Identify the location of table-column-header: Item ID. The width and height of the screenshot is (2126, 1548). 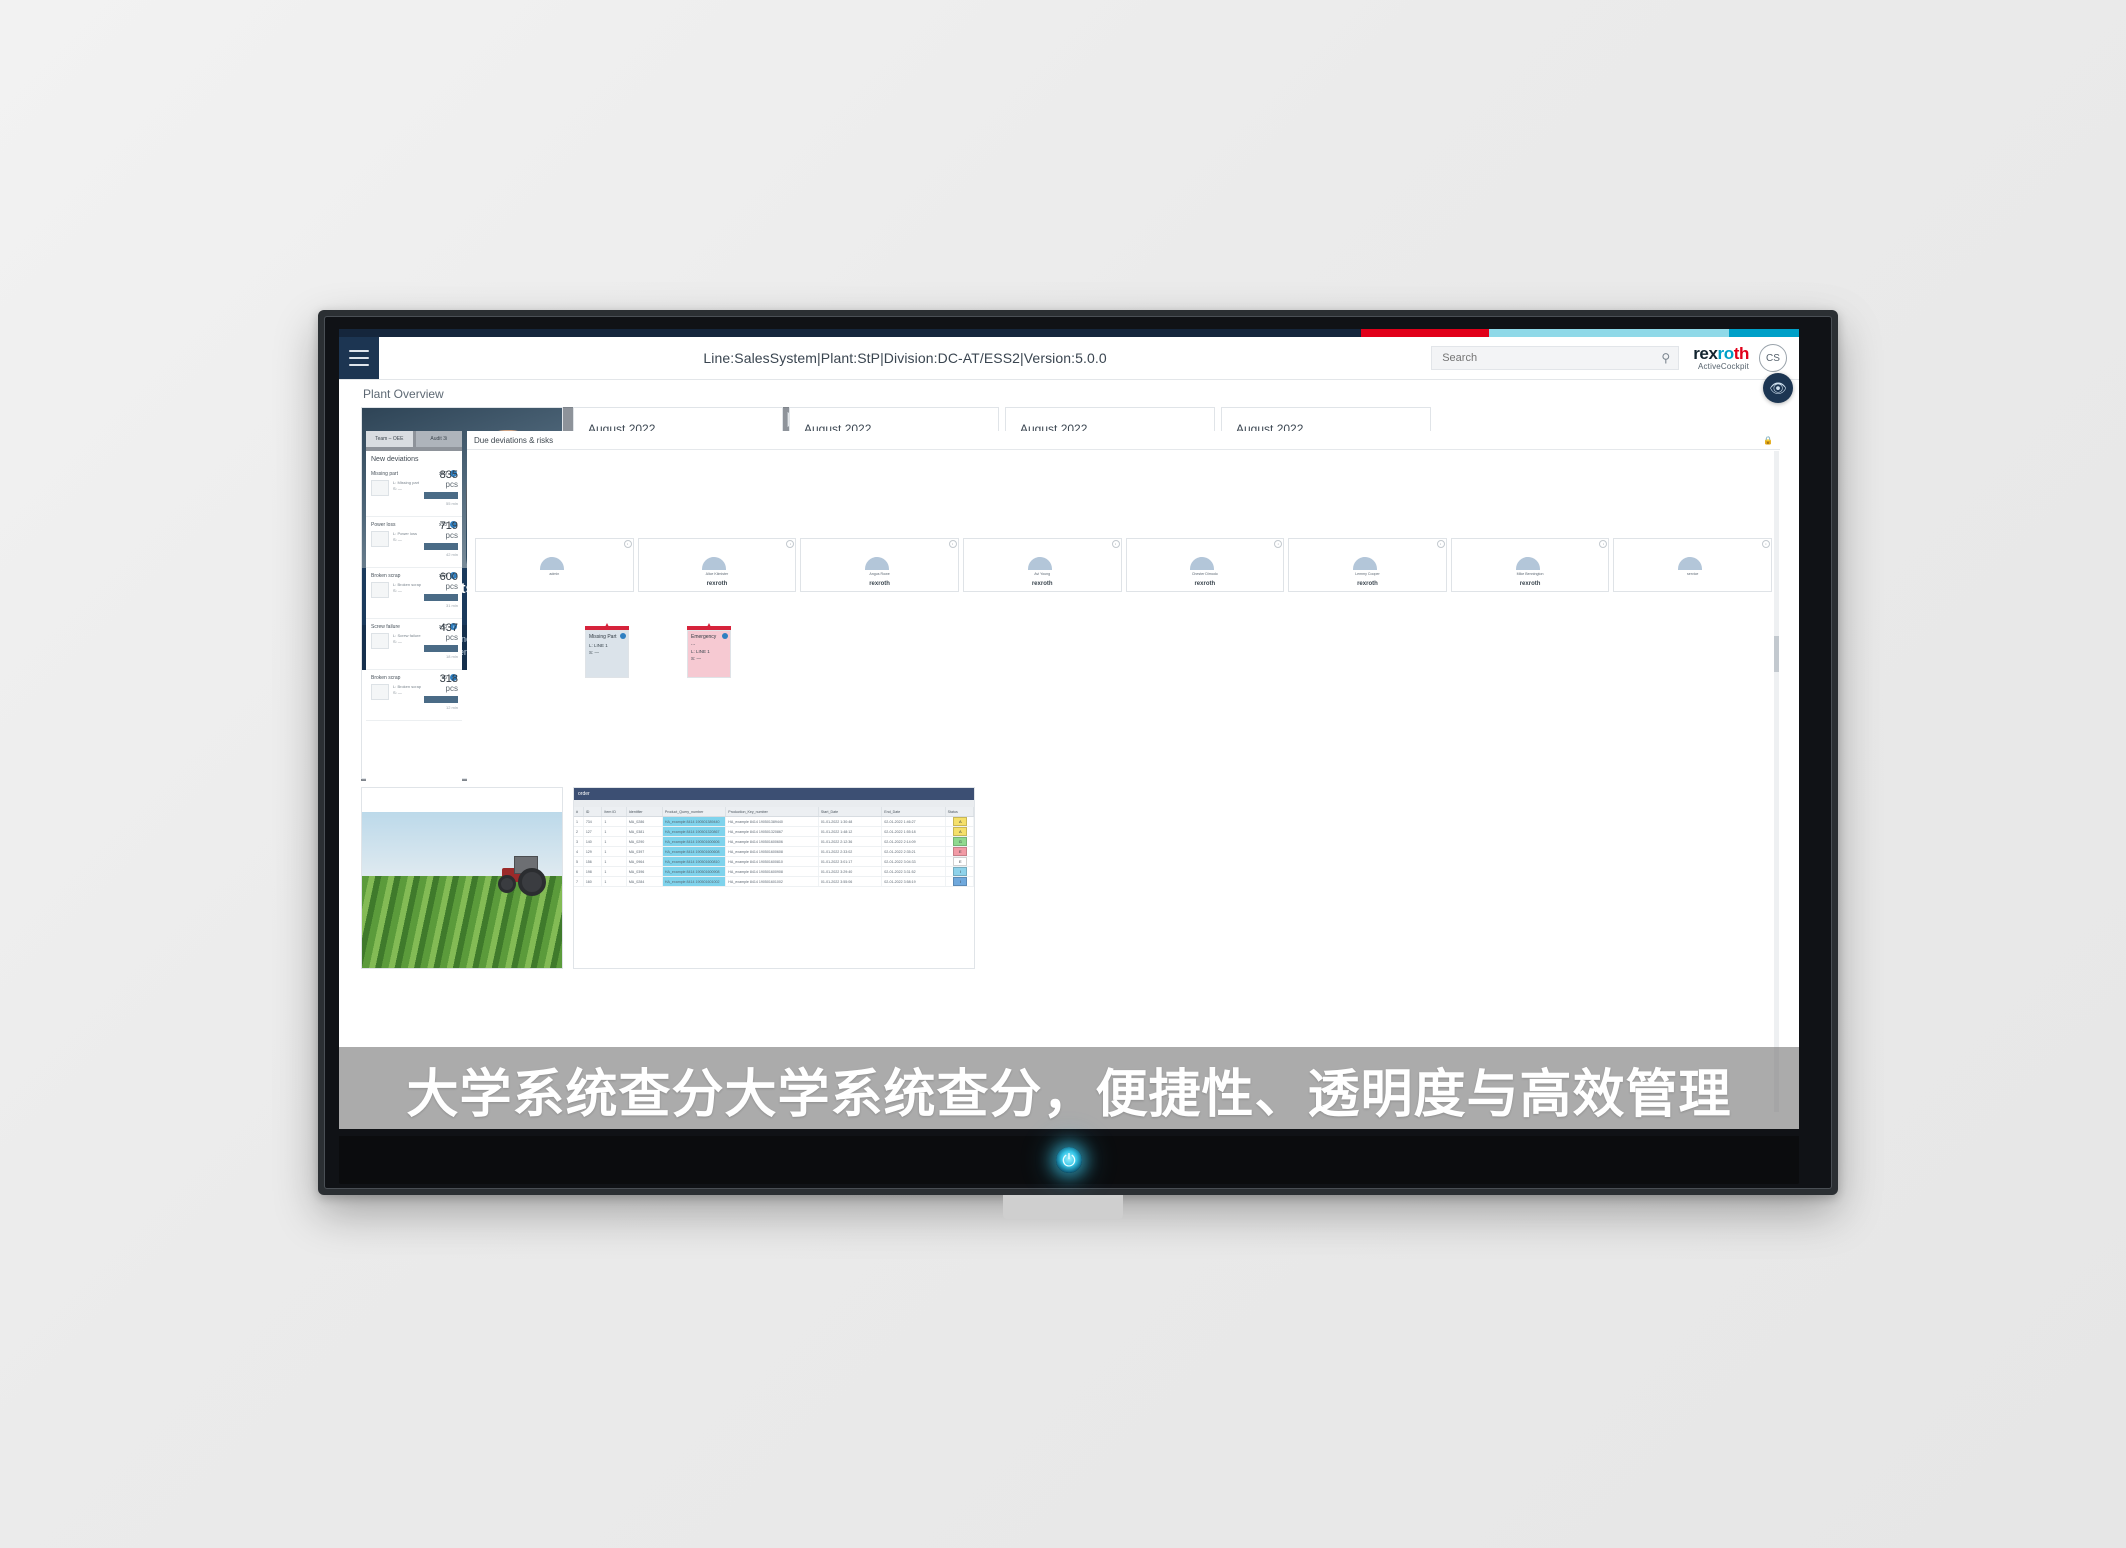
(614, 811).